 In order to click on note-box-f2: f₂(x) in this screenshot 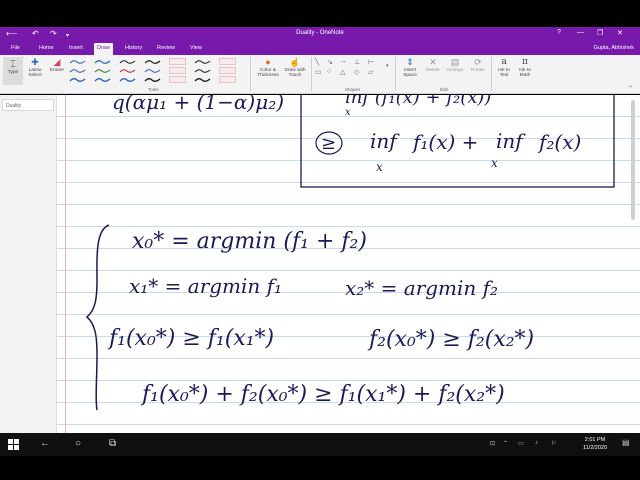, I will do `click(559, 142)`.